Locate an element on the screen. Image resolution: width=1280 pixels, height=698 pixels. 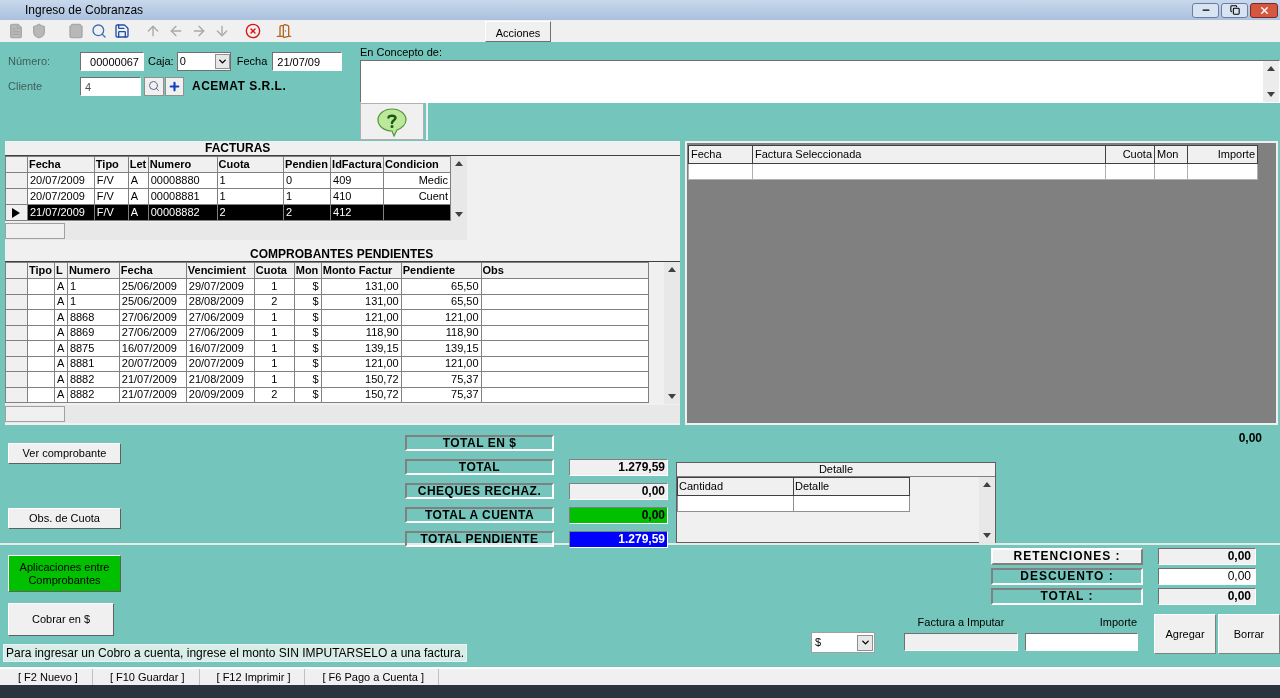
restore-button is located at coordinates (1234, 10).